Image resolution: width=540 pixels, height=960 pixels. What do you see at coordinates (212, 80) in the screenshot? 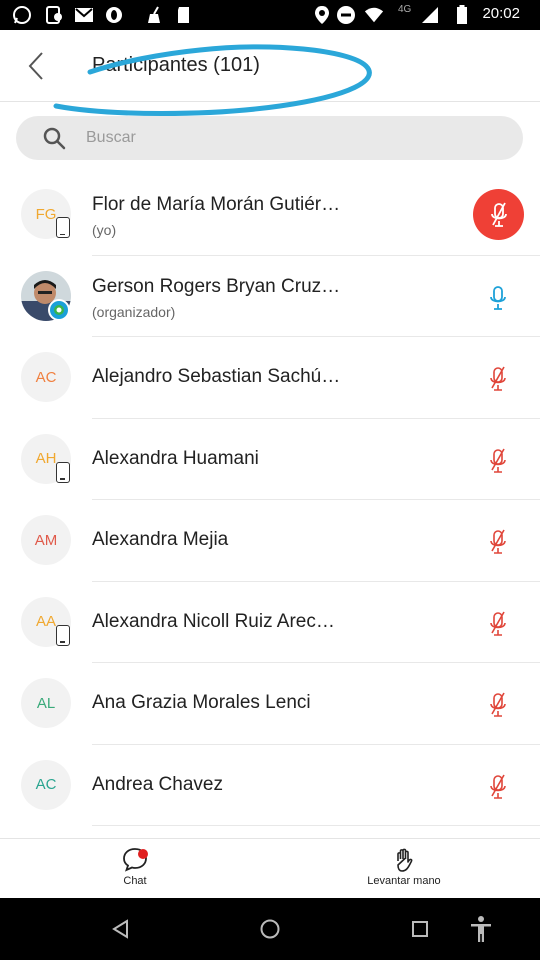
I see `annotation-scribble` at bounding box center [212, 80].